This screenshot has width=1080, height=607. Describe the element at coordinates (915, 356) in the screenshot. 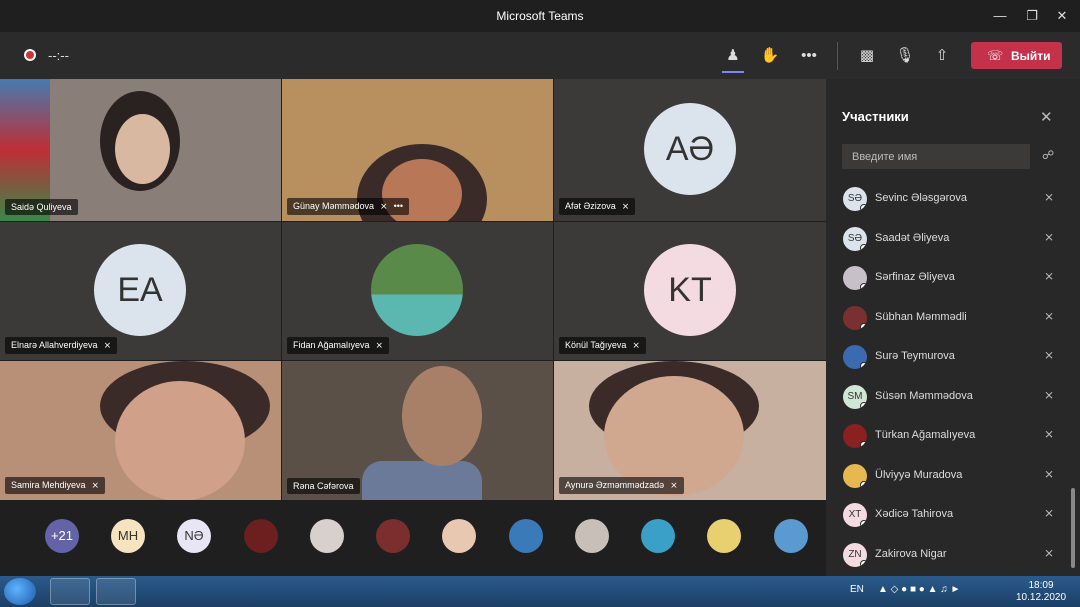

I see `participant-name: Surə Teymurova` at that location.